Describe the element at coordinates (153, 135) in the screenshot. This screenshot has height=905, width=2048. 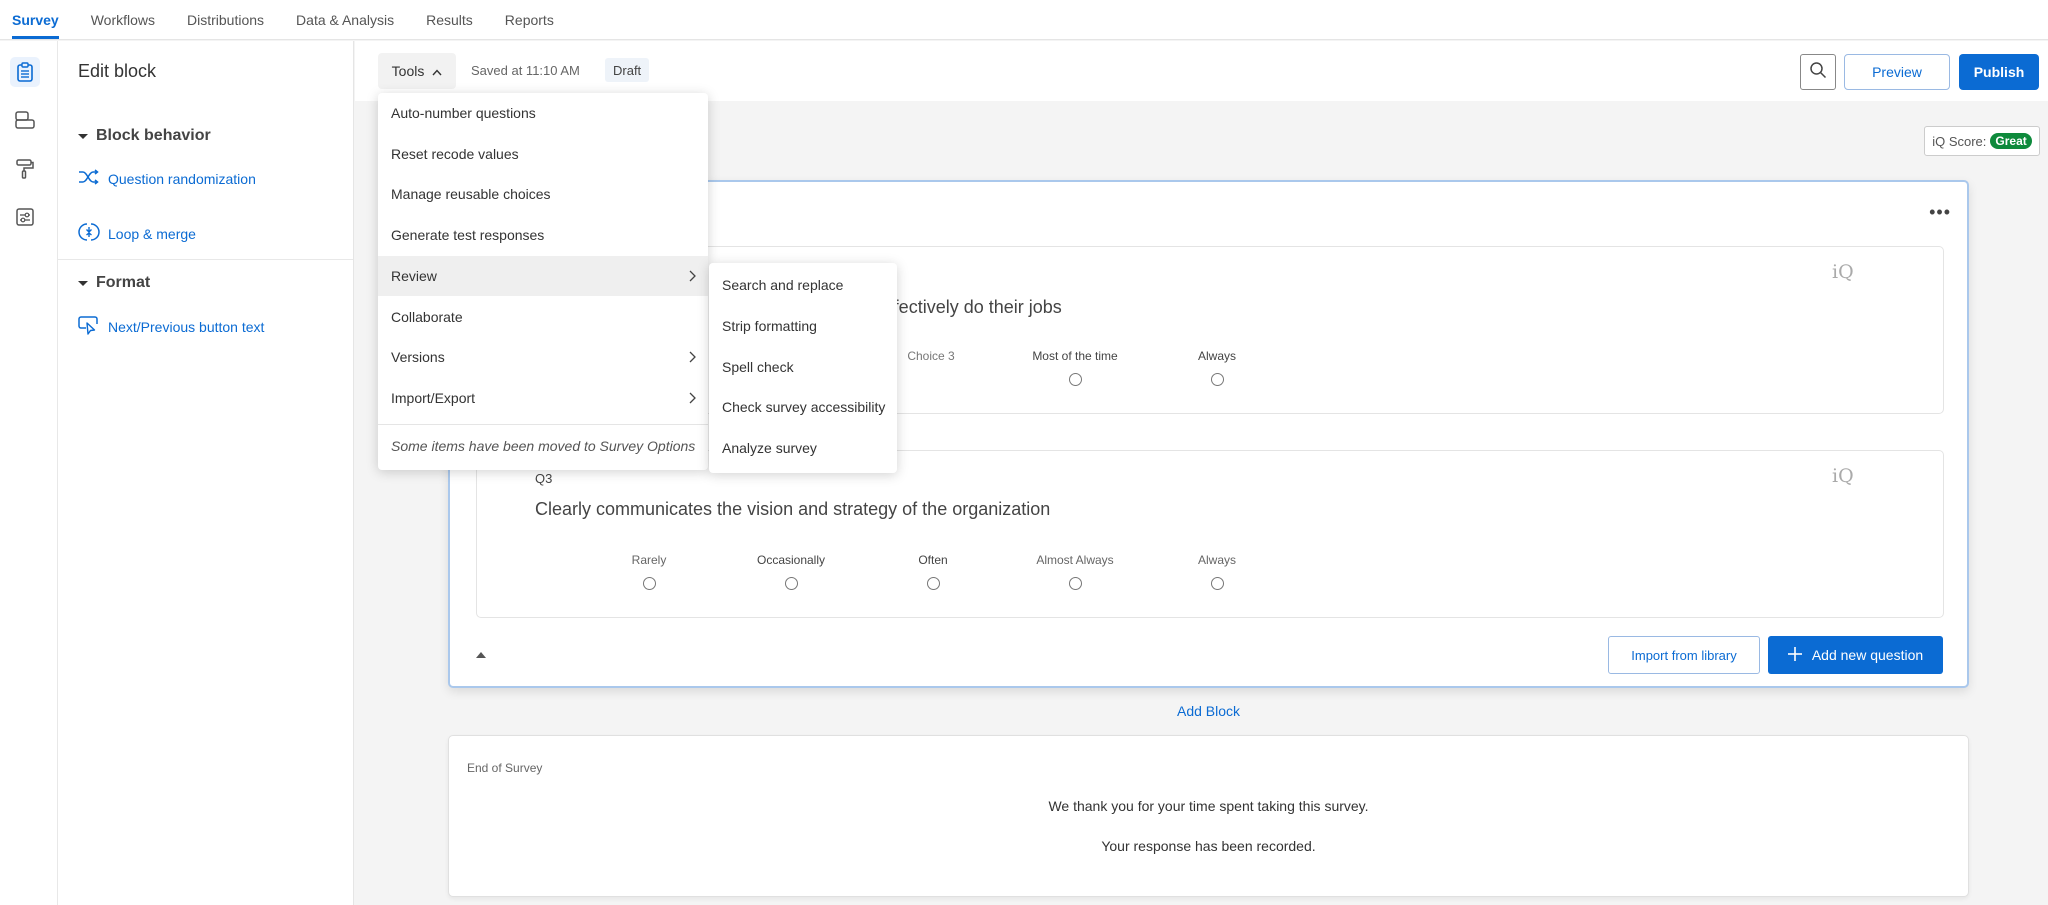
I see `section-label: Block behavior` at that location.